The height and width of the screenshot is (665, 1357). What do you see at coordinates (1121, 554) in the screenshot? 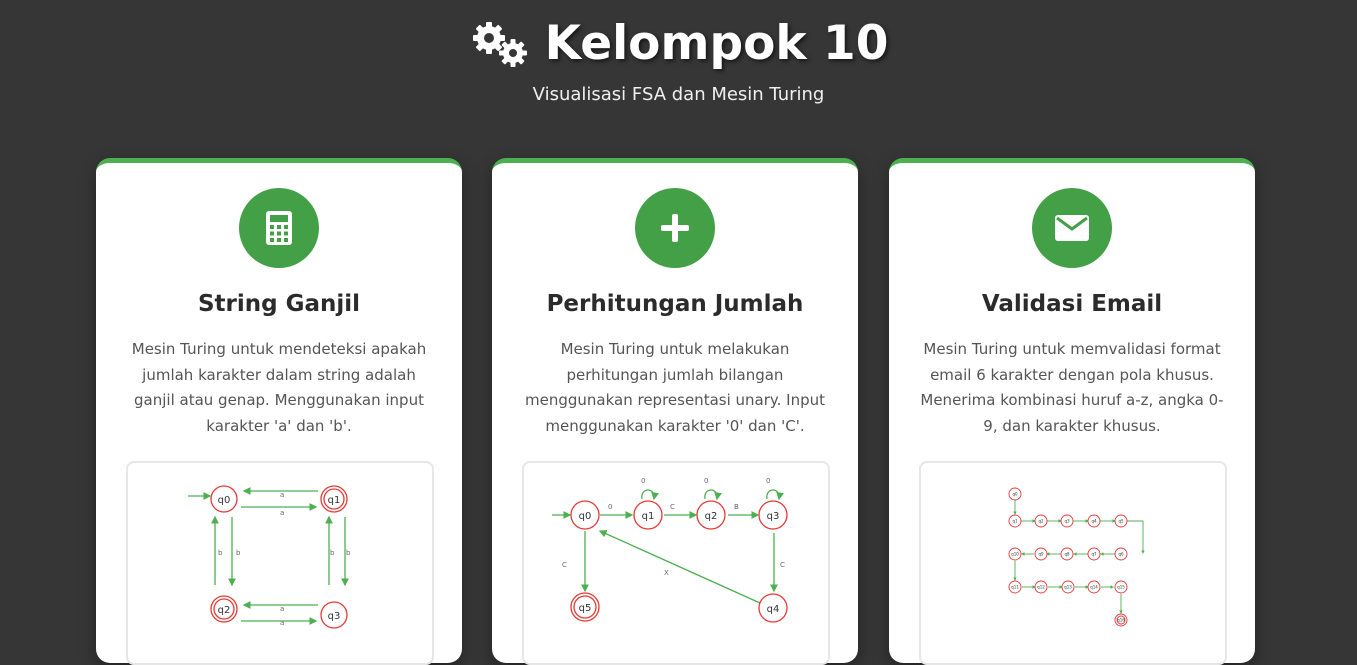
I see `state-label: q6` at bounding box center [1121, 554].